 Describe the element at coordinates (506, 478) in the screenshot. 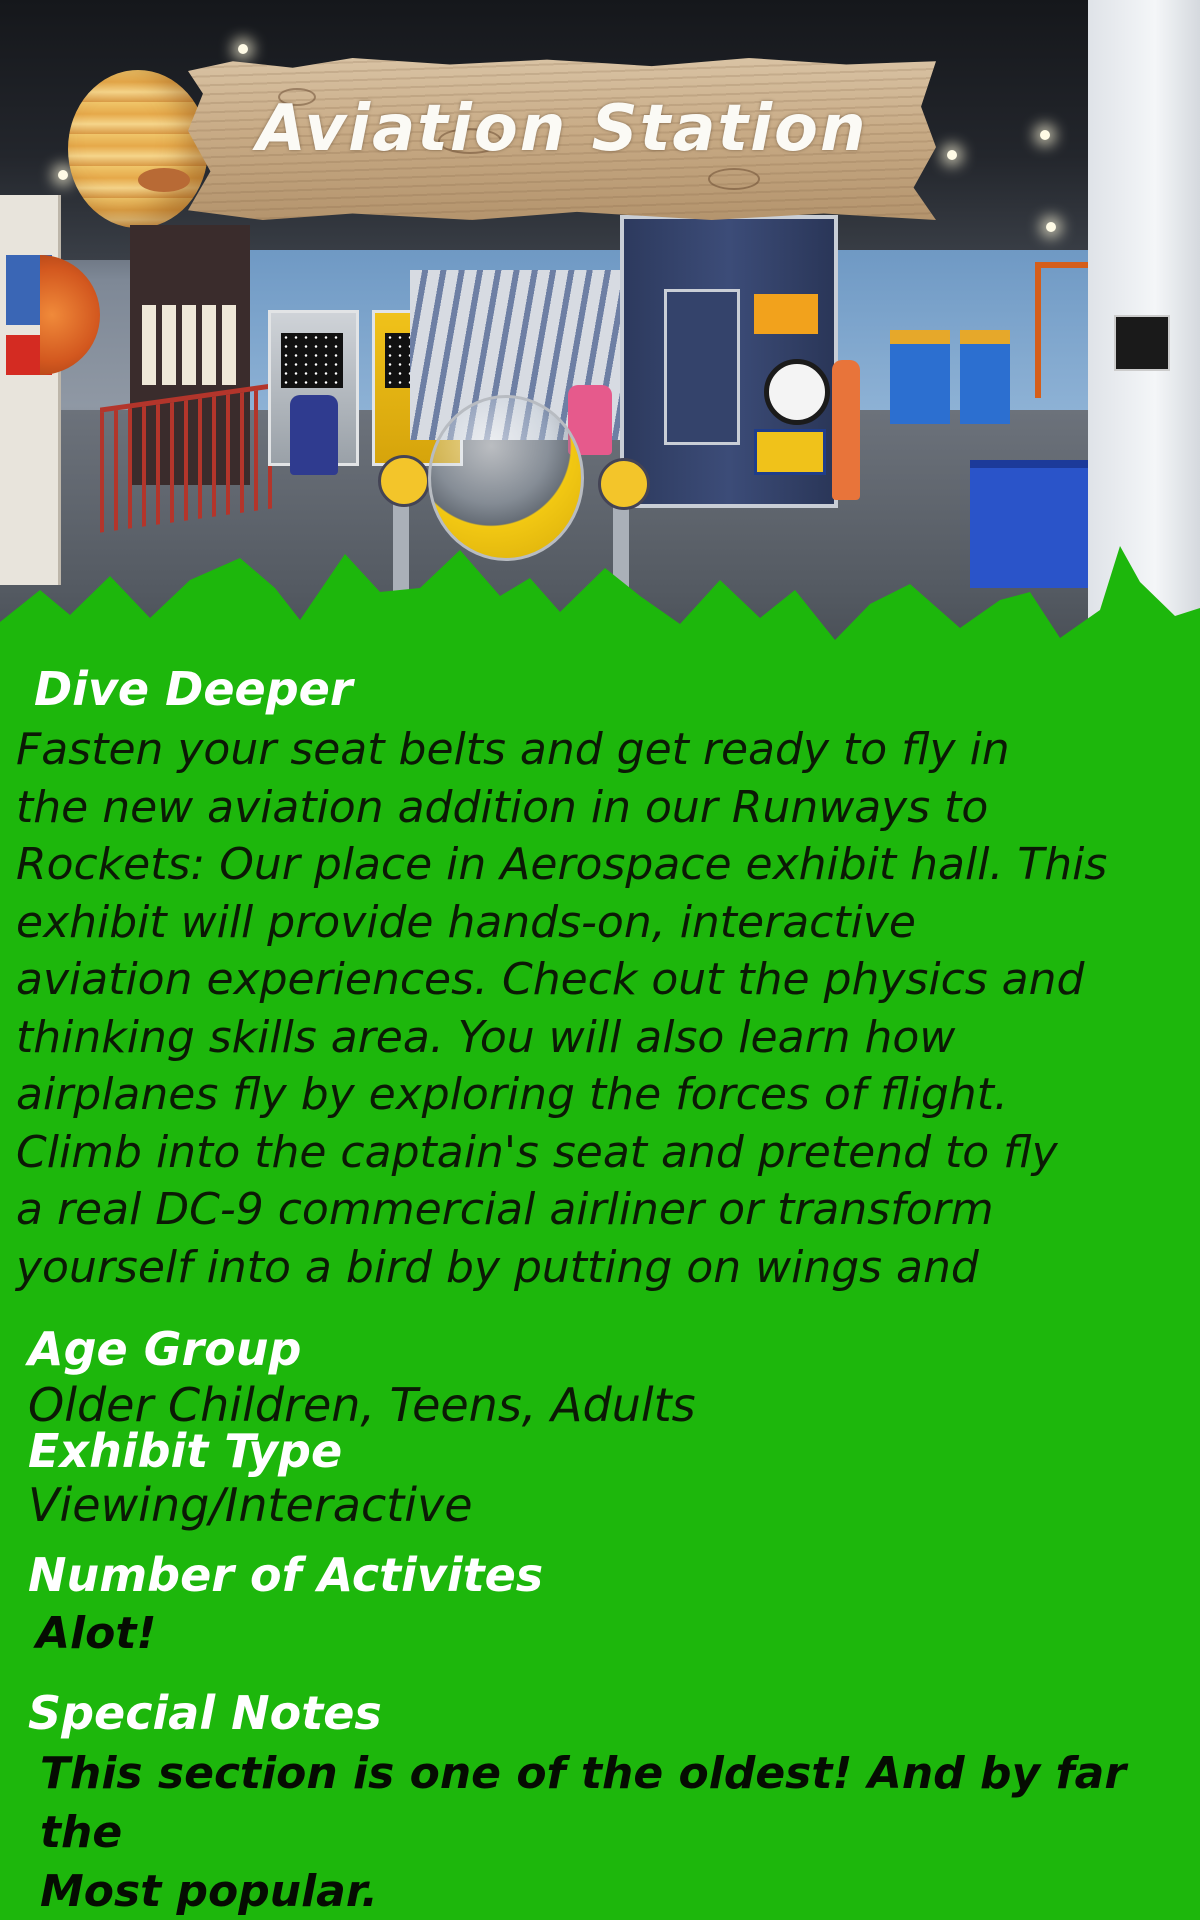

I see `gyroscope-sphere` at that location.